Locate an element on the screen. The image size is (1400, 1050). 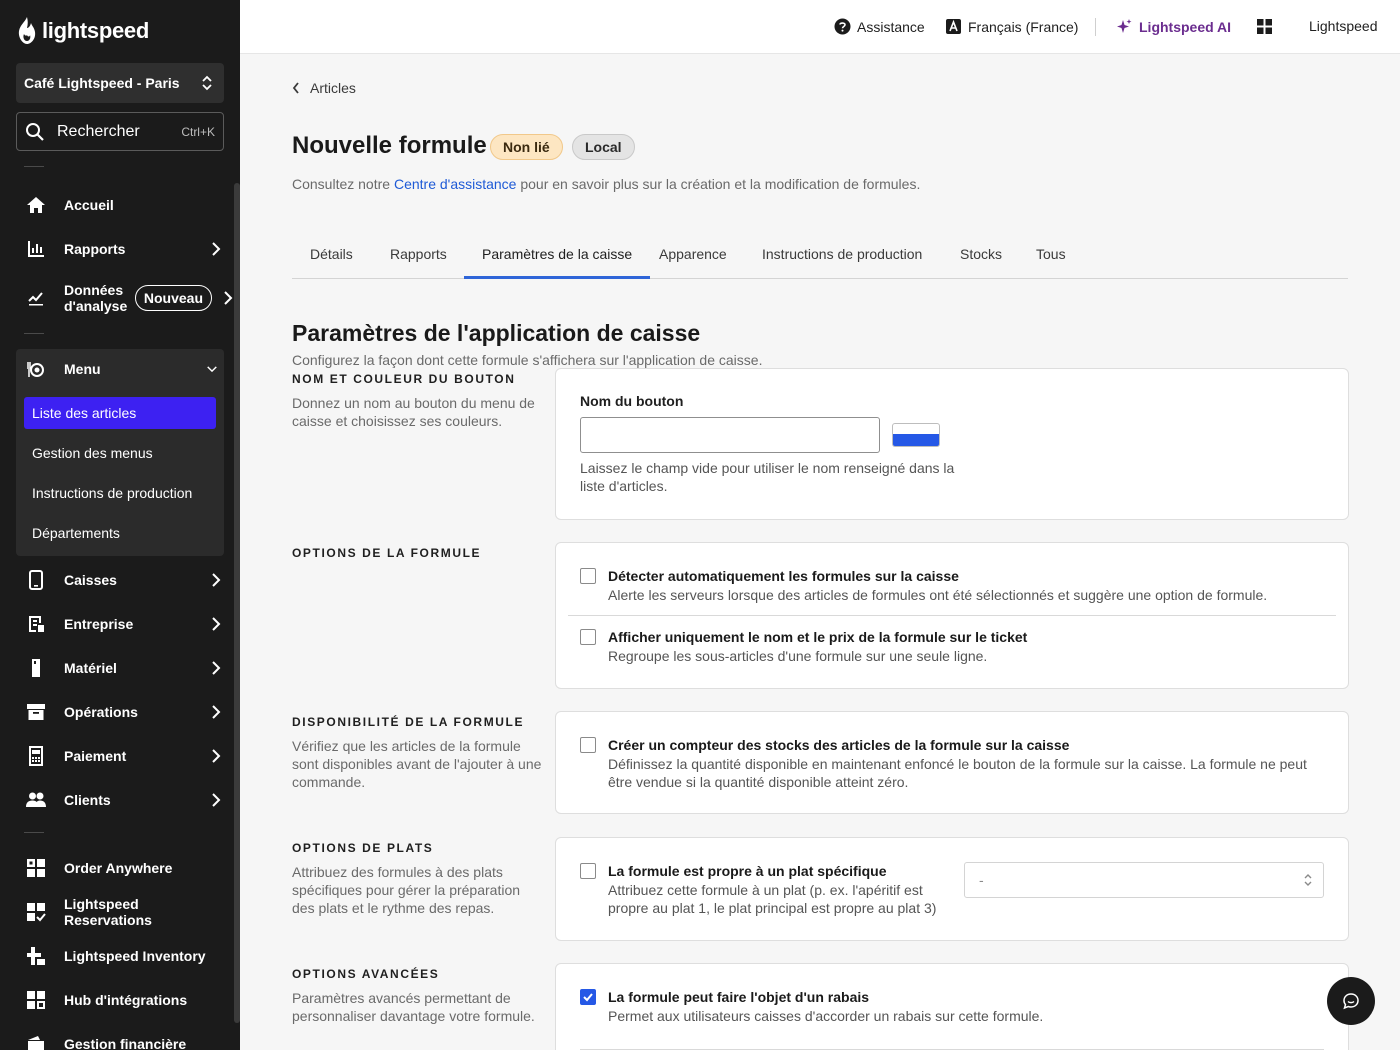
specific-course-checkbox is located at coordinates (588, 871).